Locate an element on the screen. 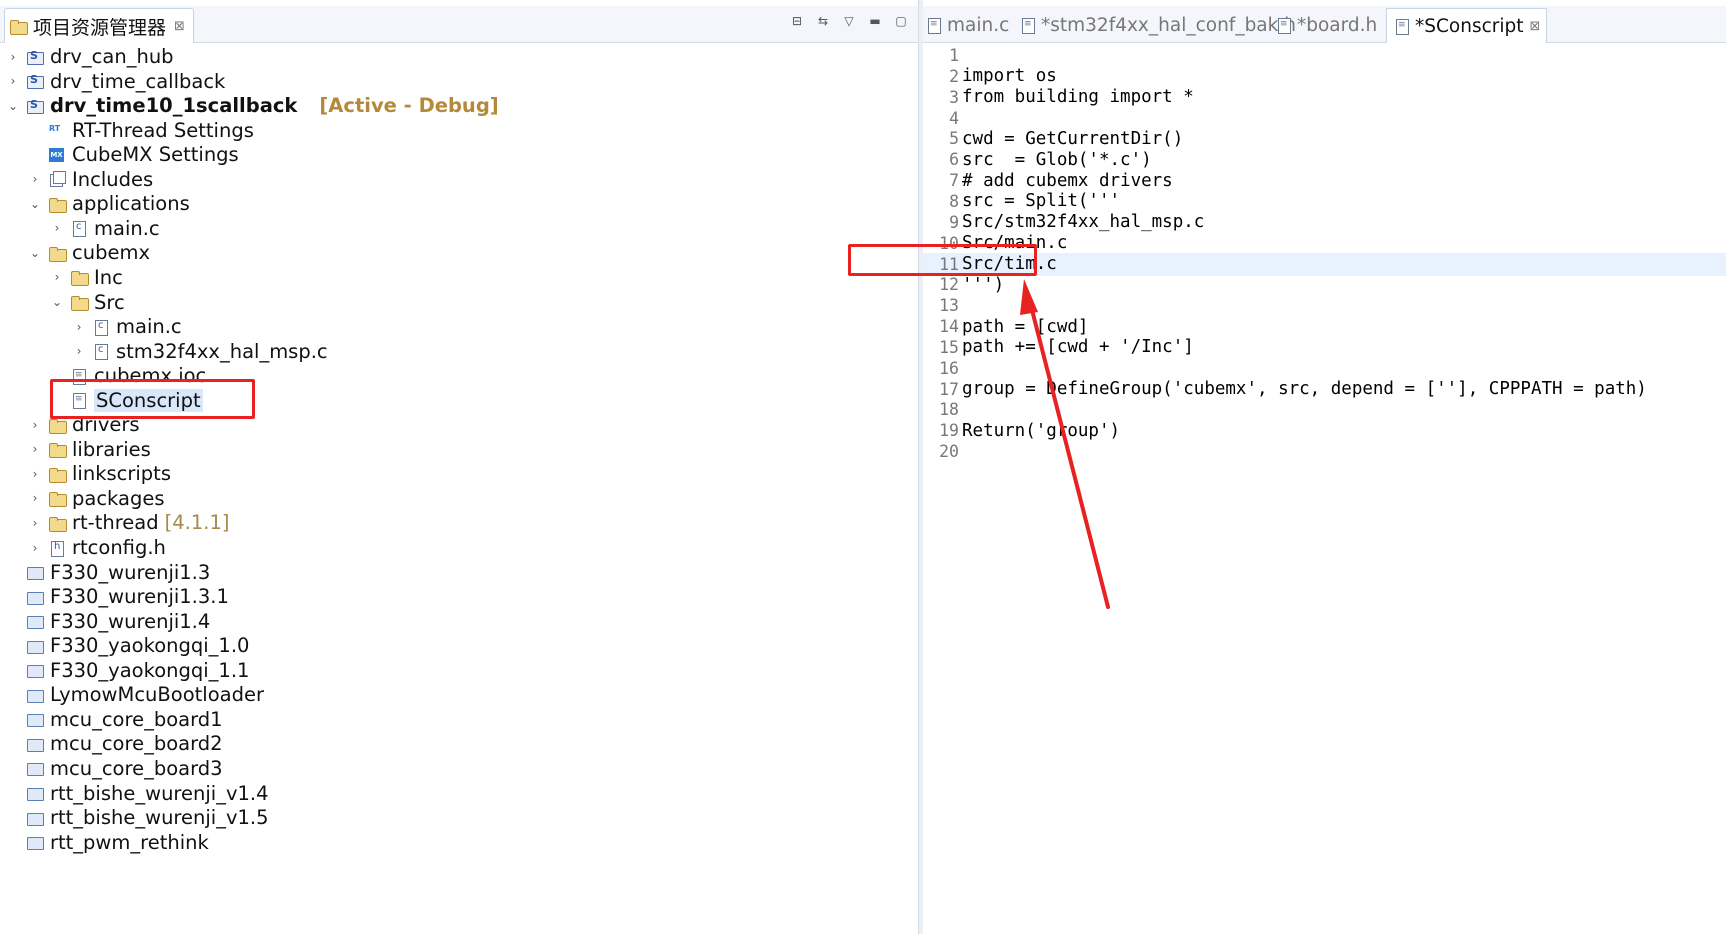 Image resolution: width=1726 pixels, height=934 pixels. explorer-tab: 项目资源管理器 ⊠ is located at coordinates (99, 25).